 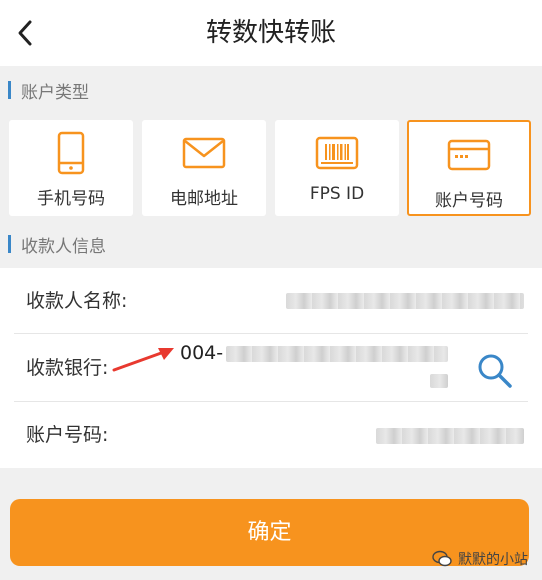 I want to click on account-type-account-number: 账户号码, so click(x=469, y=168).